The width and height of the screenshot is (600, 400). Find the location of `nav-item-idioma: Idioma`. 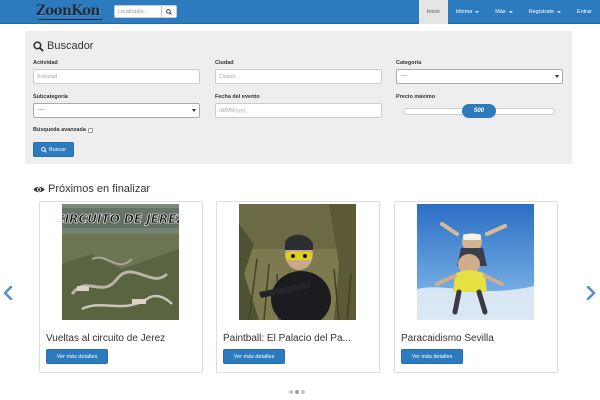

nav-item-idioma: Idioma is located at coordinates (468, 12).